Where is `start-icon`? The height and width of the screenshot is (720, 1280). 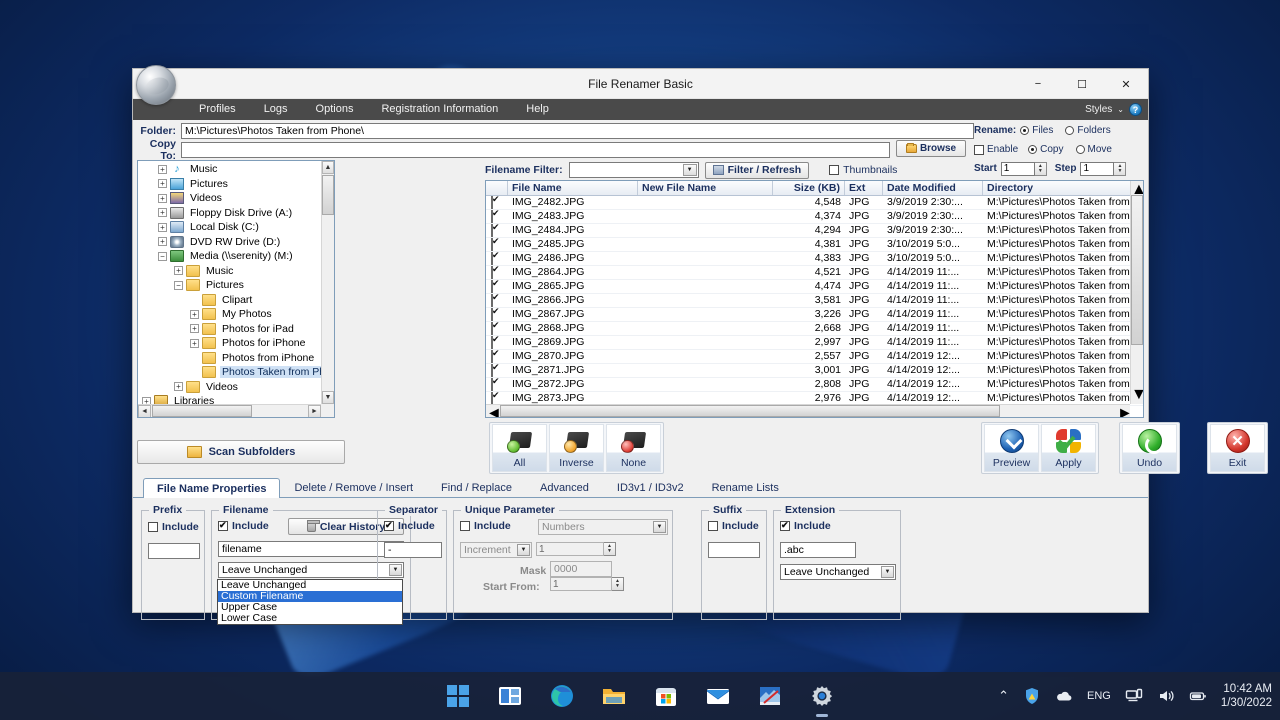
start-icon is located at coordinates (458, 696).